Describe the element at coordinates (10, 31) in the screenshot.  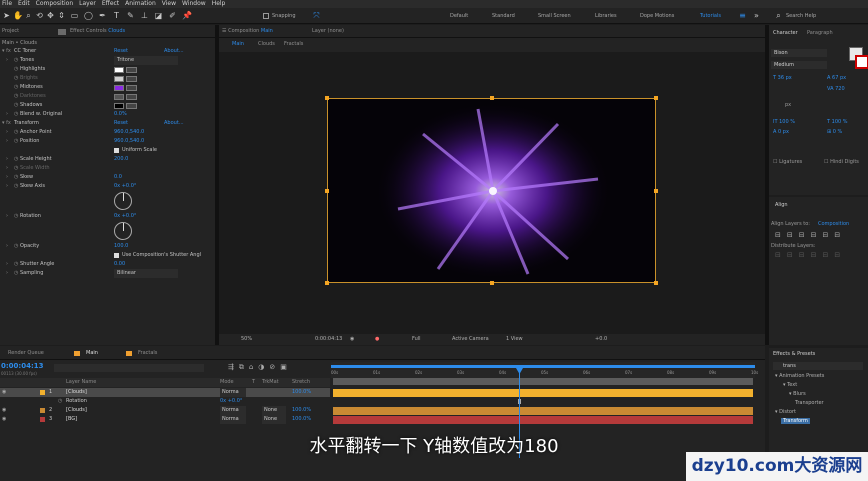
I see `tab-project: Project` at that location.